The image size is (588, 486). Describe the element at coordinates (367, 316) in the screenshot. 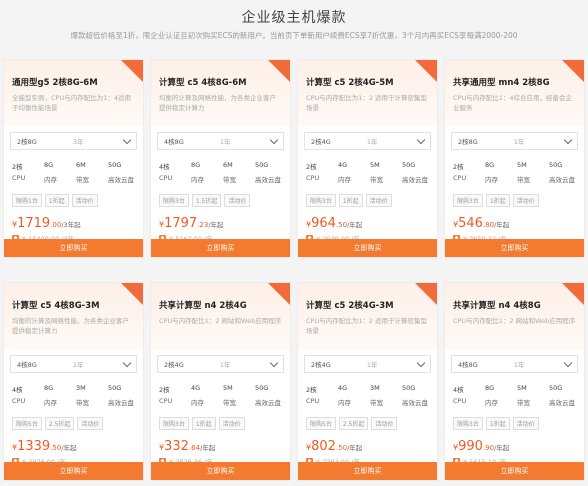

I see `card-header: 计算型 c5 2核4G-3M CPU与内存配比为1：2 适用于计算密集型场景` at that location.